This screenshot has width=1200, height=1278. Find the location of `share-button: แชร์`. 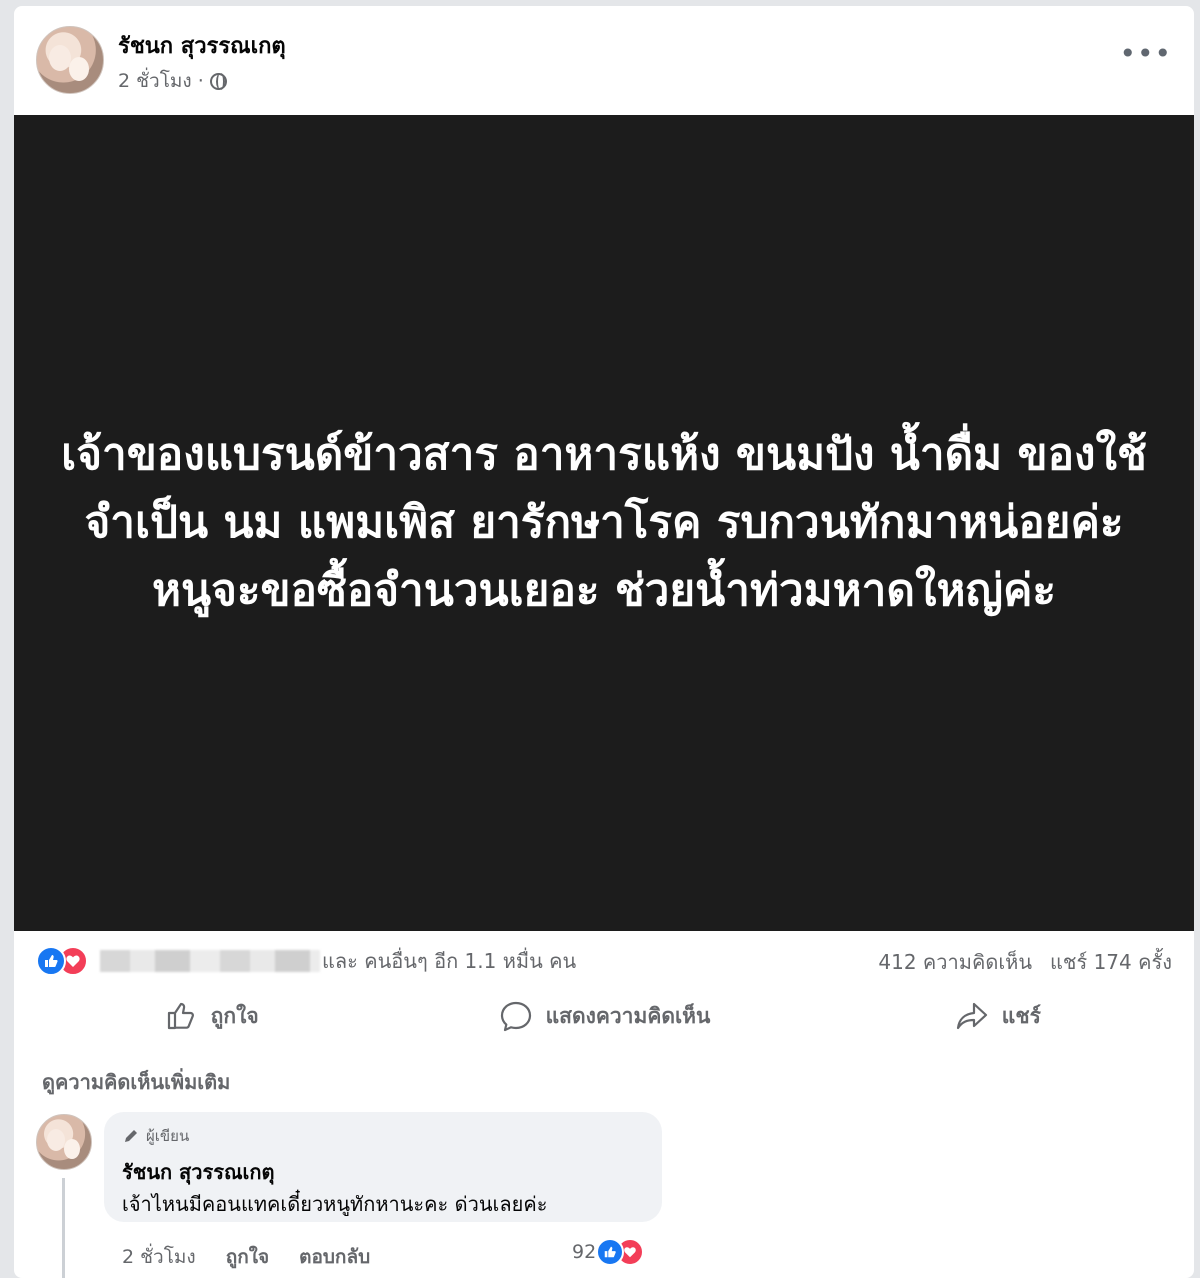

share-button: แชร์ is located at coordinates (997, 1016).